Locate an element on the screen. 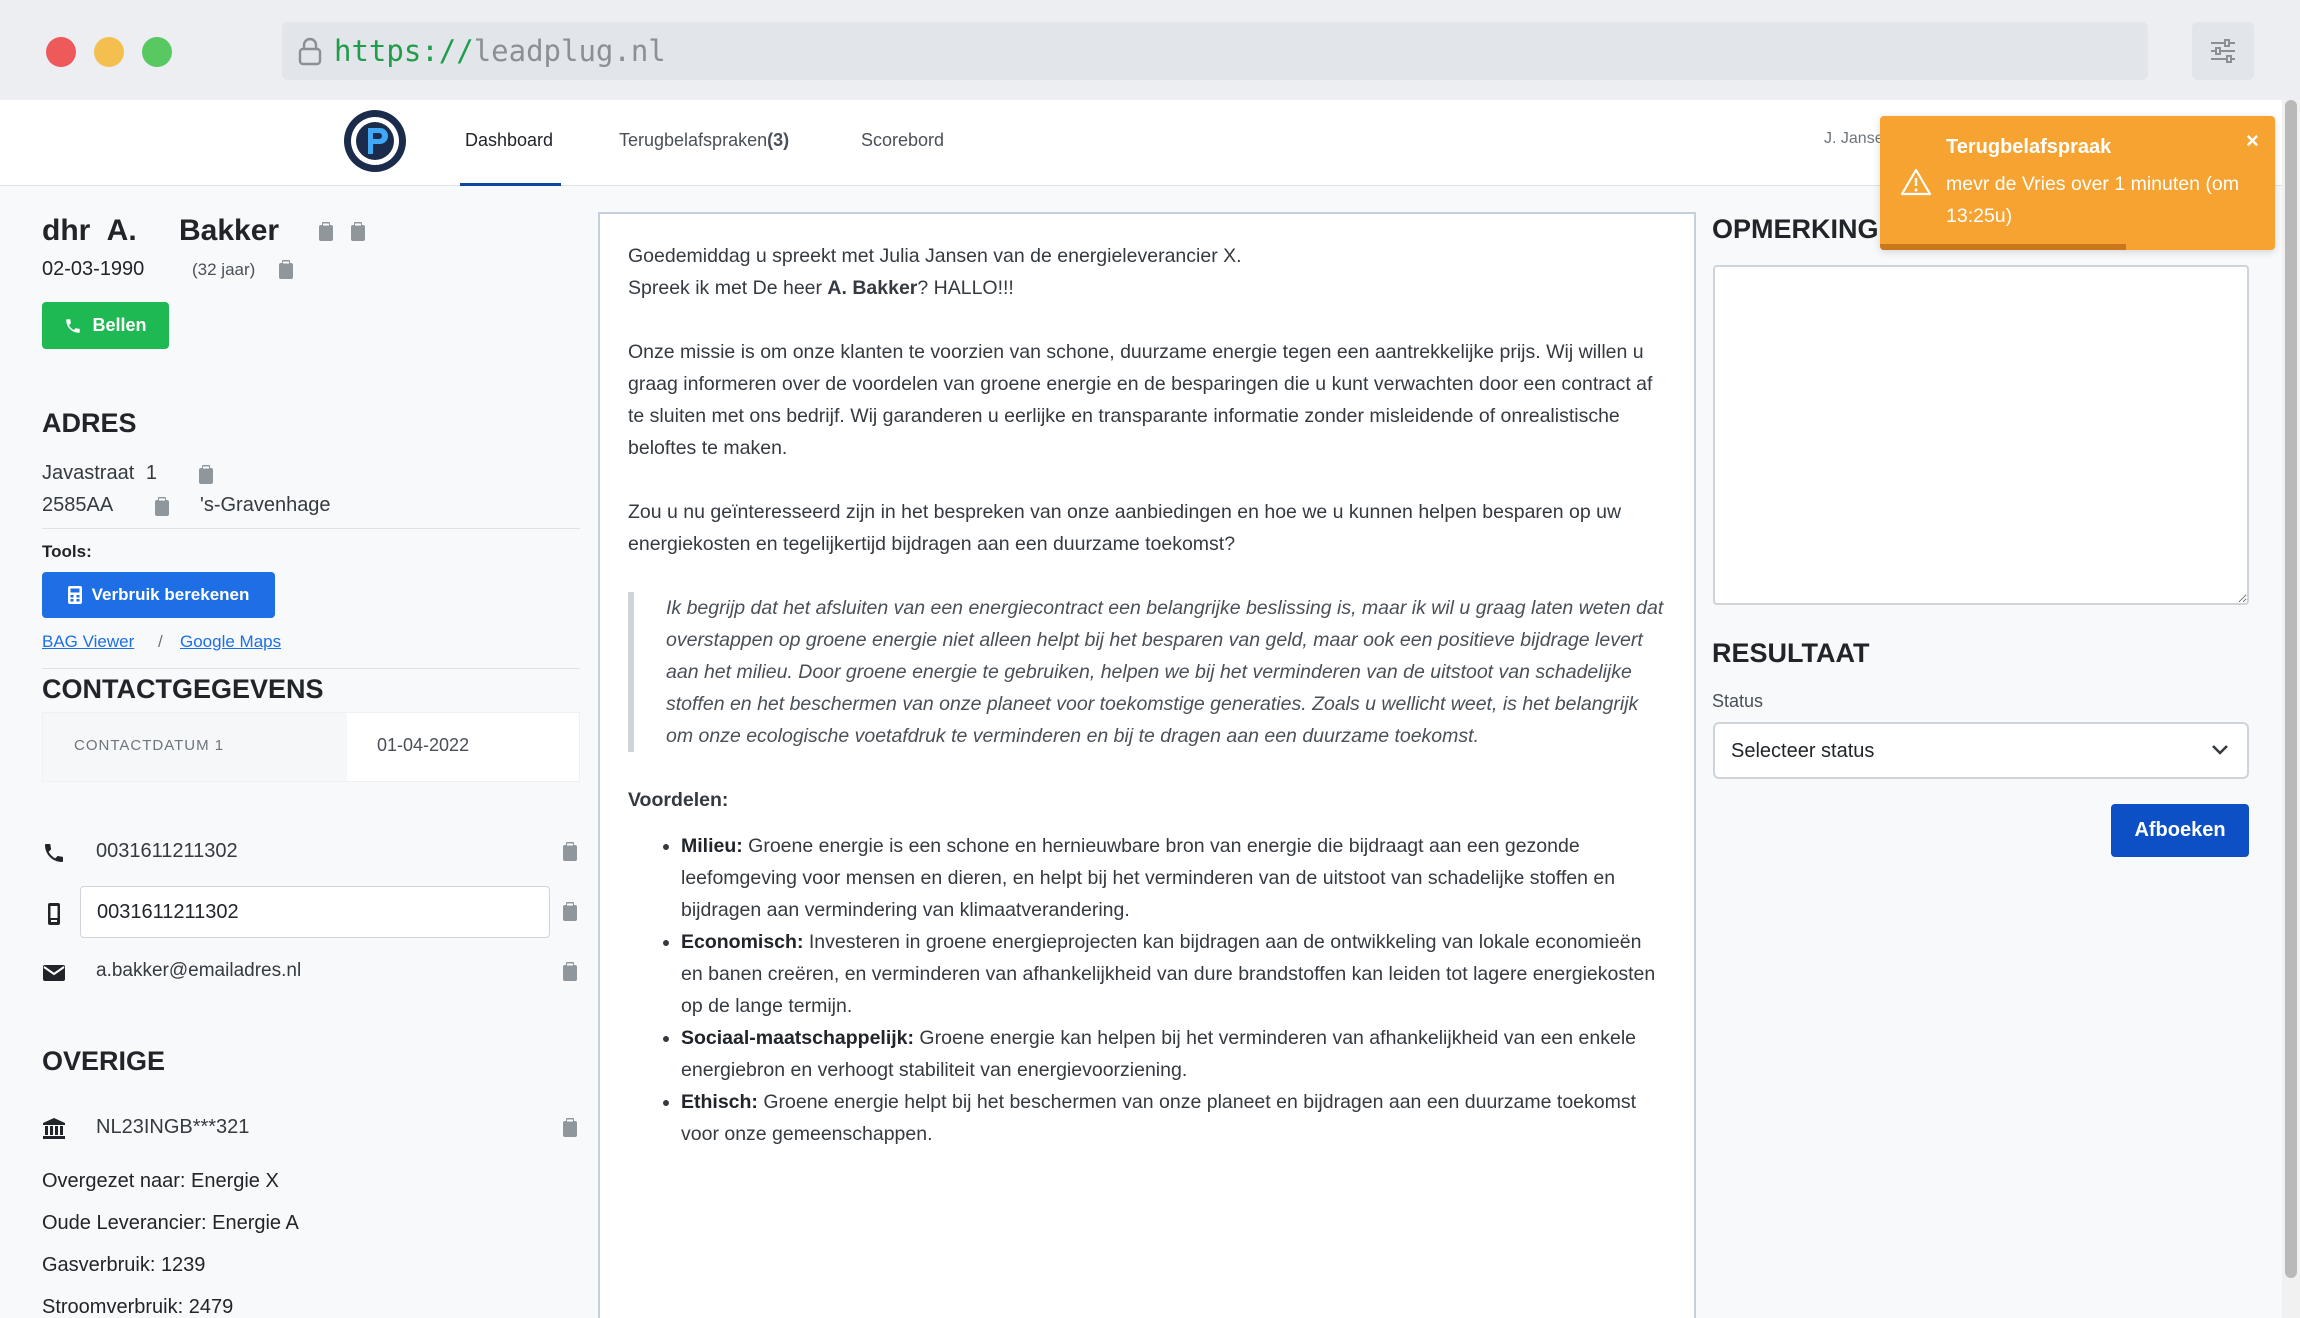 Image resolution: width=2300 pixels, height=1318 pixels. contact-title: CONTACTGEGEVENS is located at coordinates (183, 689).